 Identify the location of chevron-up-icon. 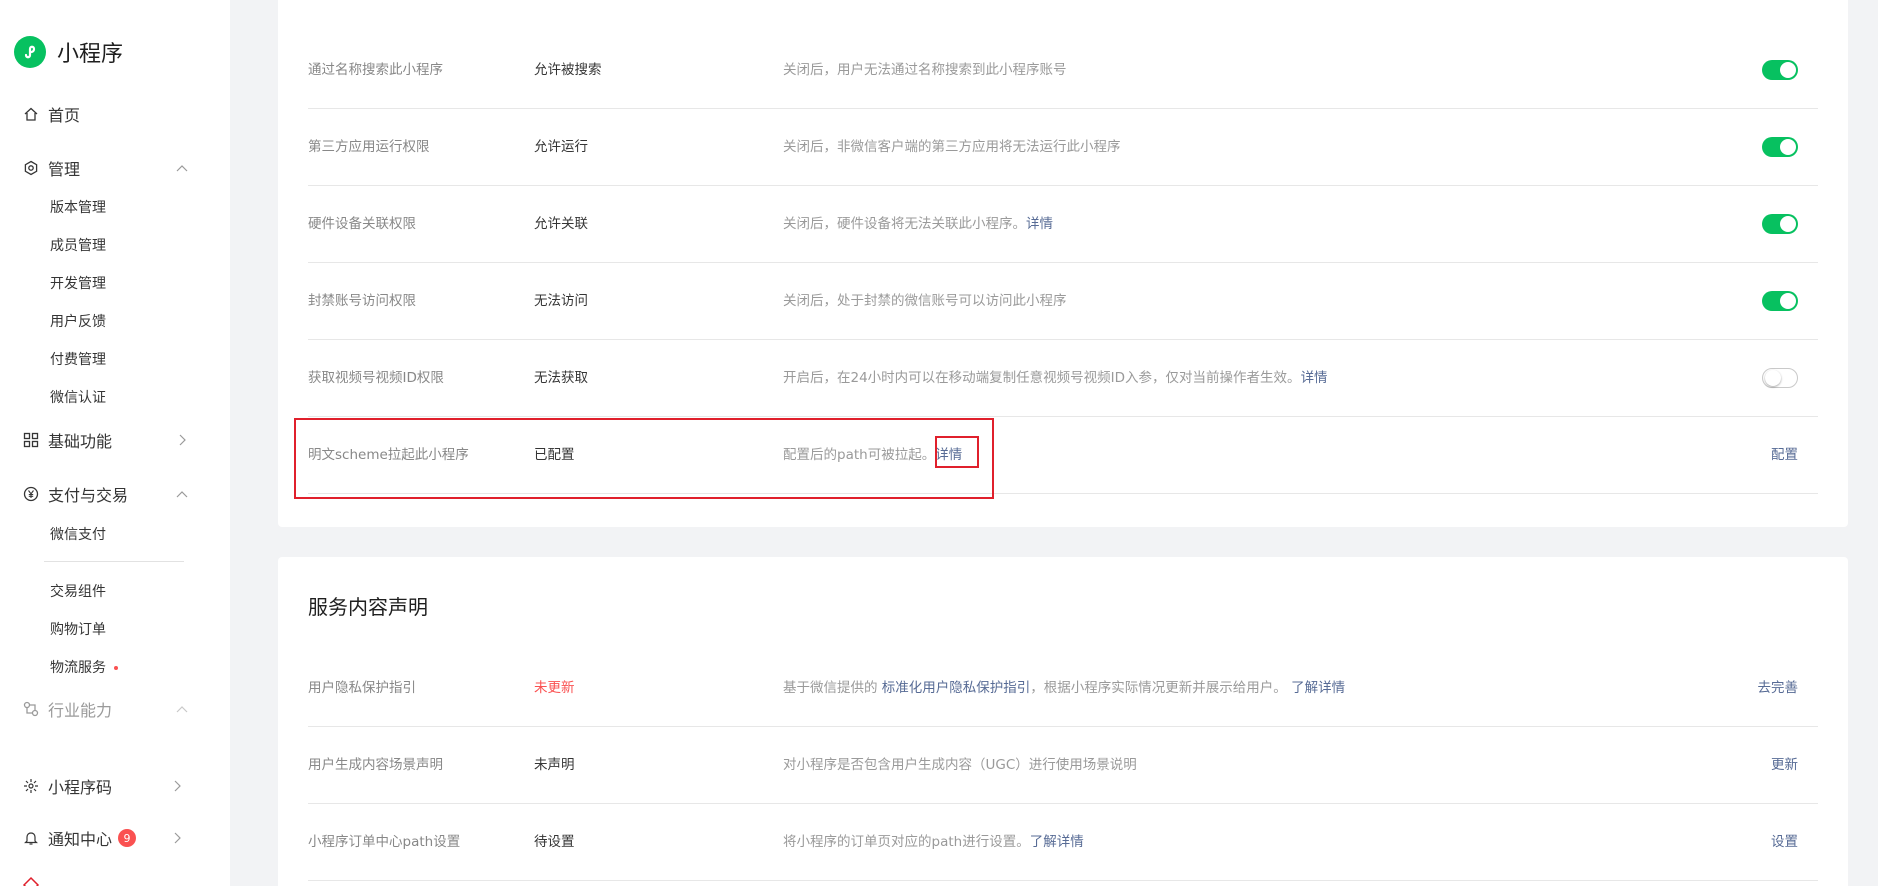
(182, 709).